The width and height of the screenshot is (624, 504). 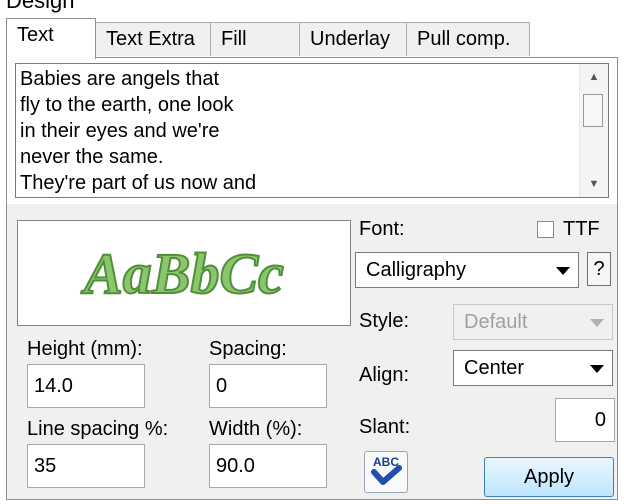 I want to click on align-select: Center, so click(x=533, y=368).